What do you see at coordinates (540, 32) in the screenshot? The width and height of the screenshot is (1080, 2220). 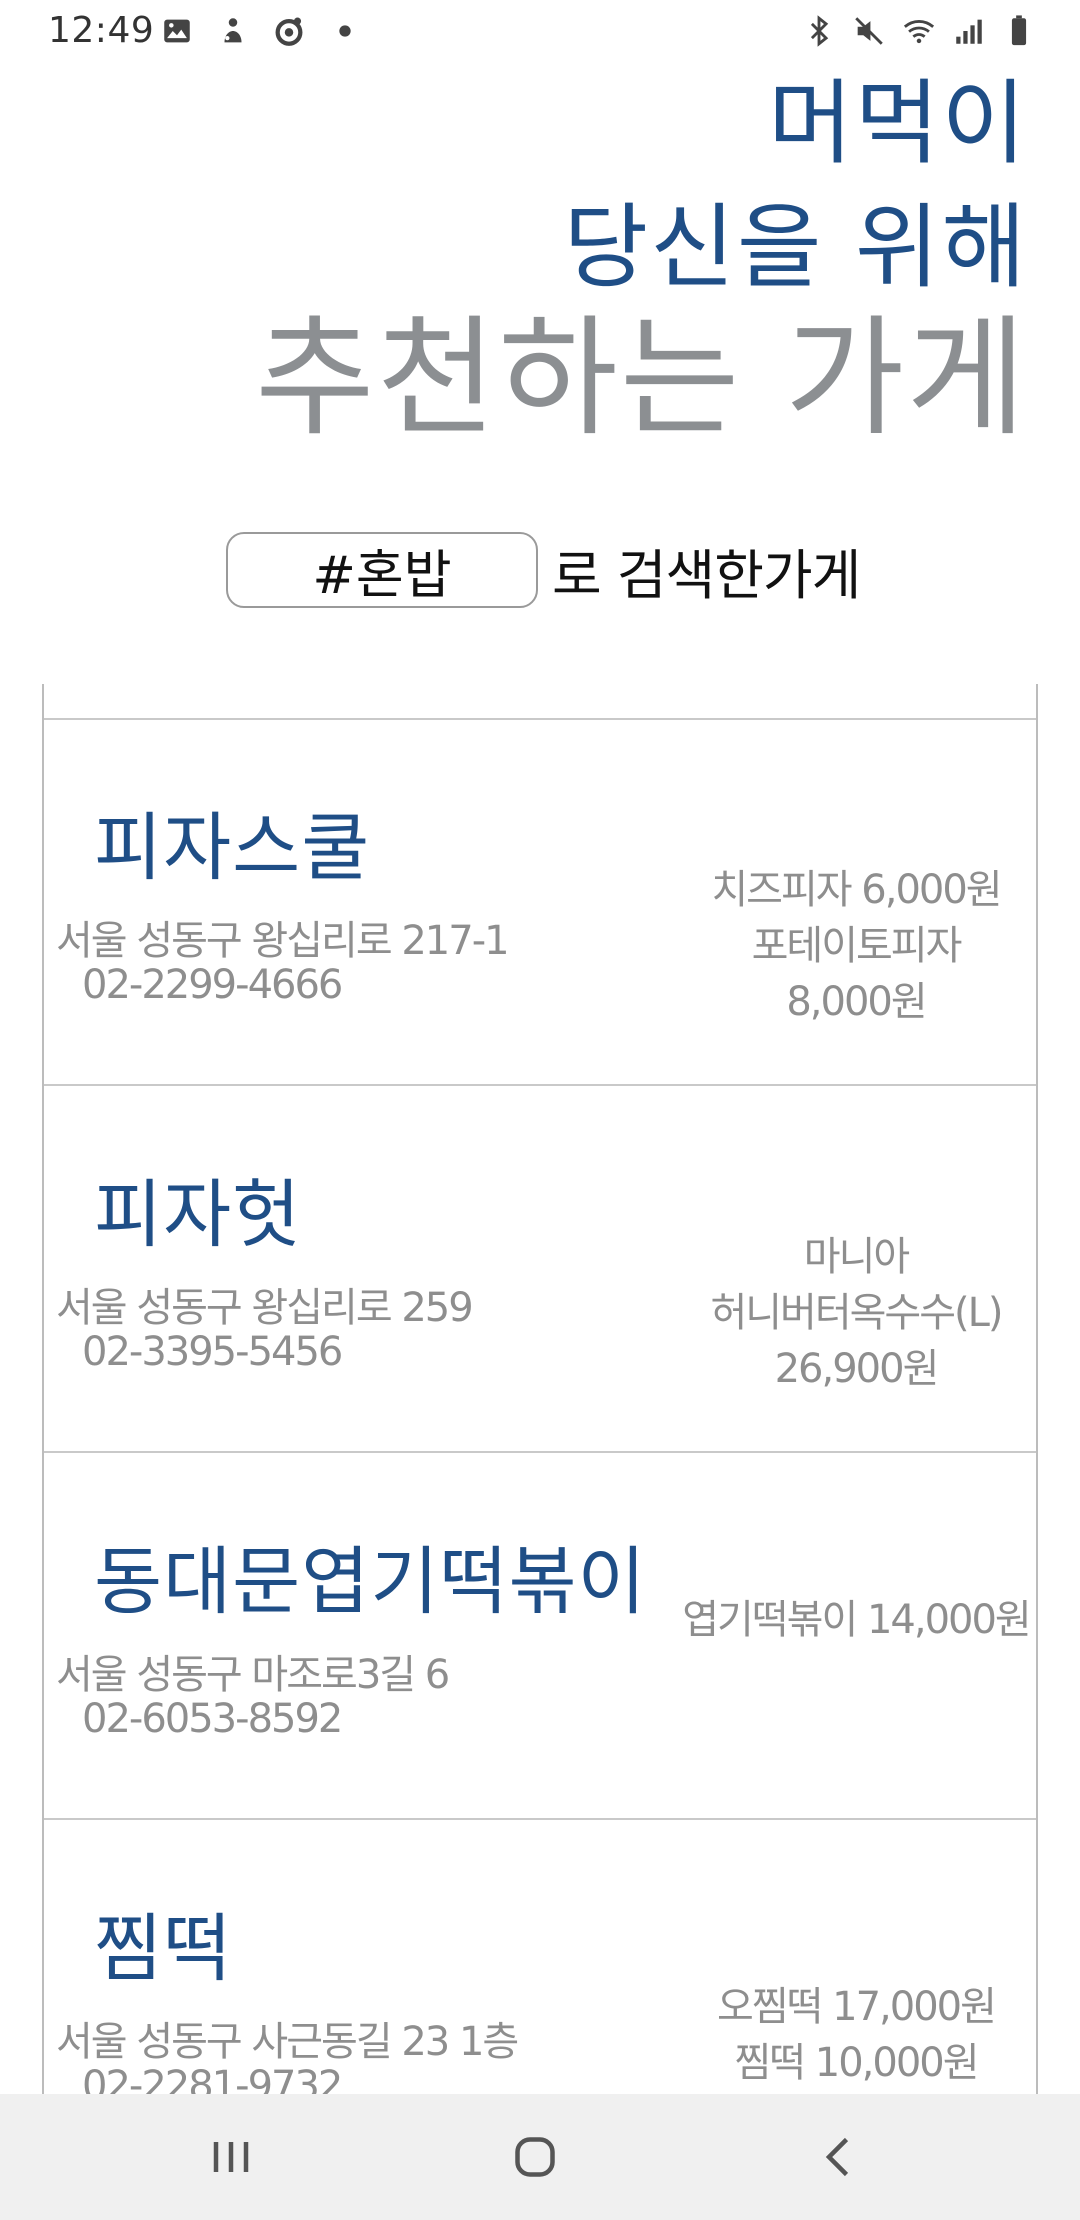 I see `status-bar: 12:49` at bounding box center [540, 32].